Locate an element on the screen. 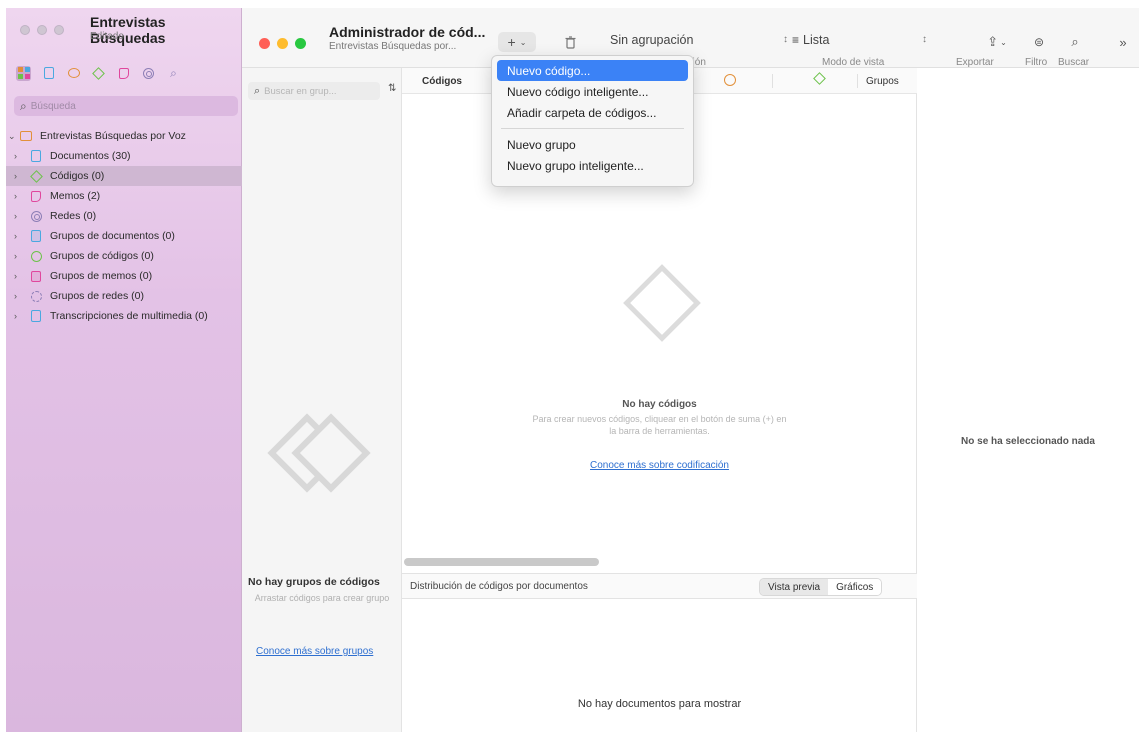 The height and width of the screenshot is (732, 1139). tab-preview: Vista previa is located at coordinates (794, 587).